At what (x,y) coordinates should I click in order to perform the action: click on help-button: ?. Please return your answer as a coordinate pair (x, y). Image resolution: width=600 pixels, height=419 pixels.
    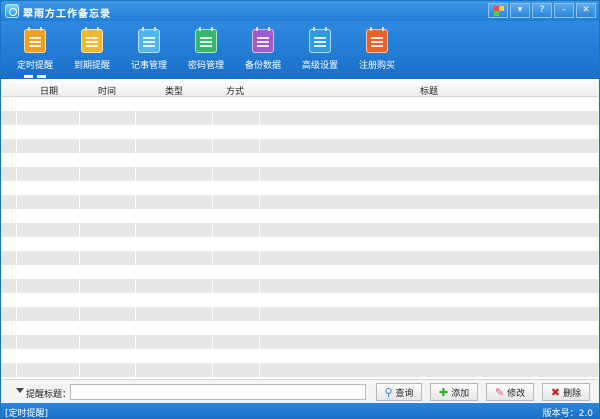
    Looking at the image, I should click on (542, 10).